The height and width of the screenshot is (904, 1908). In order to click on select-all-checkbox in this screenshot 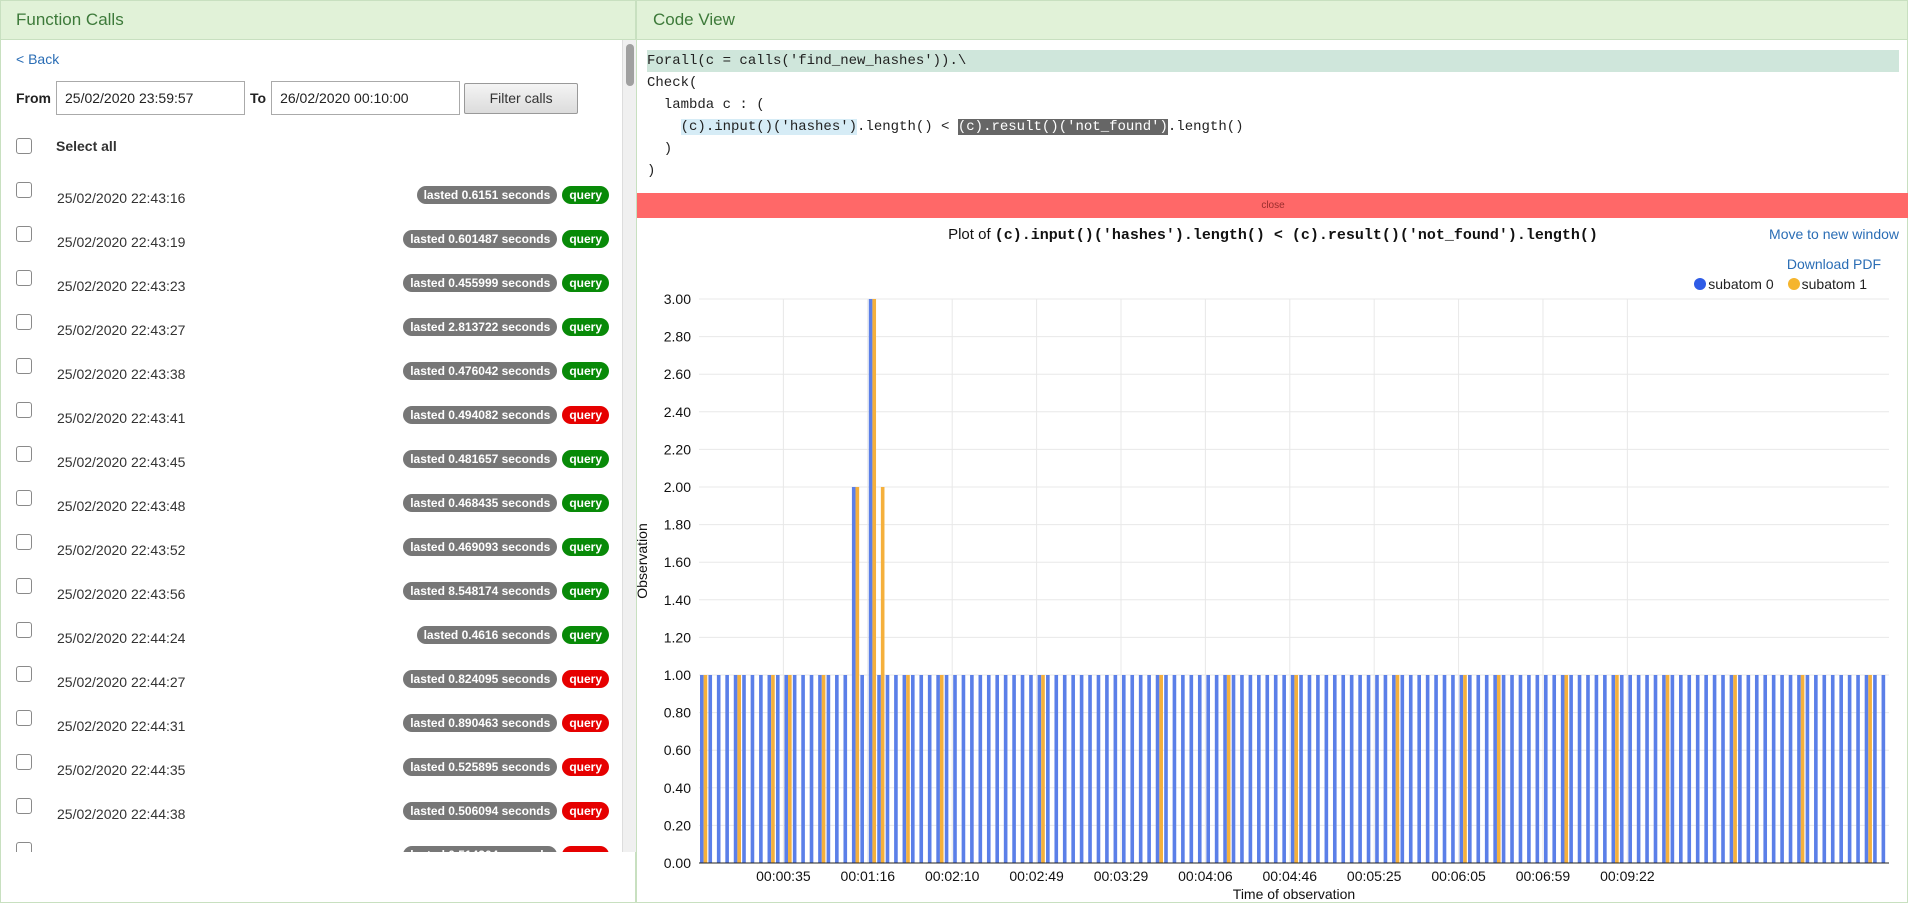, I will do `click(24, 146)`.